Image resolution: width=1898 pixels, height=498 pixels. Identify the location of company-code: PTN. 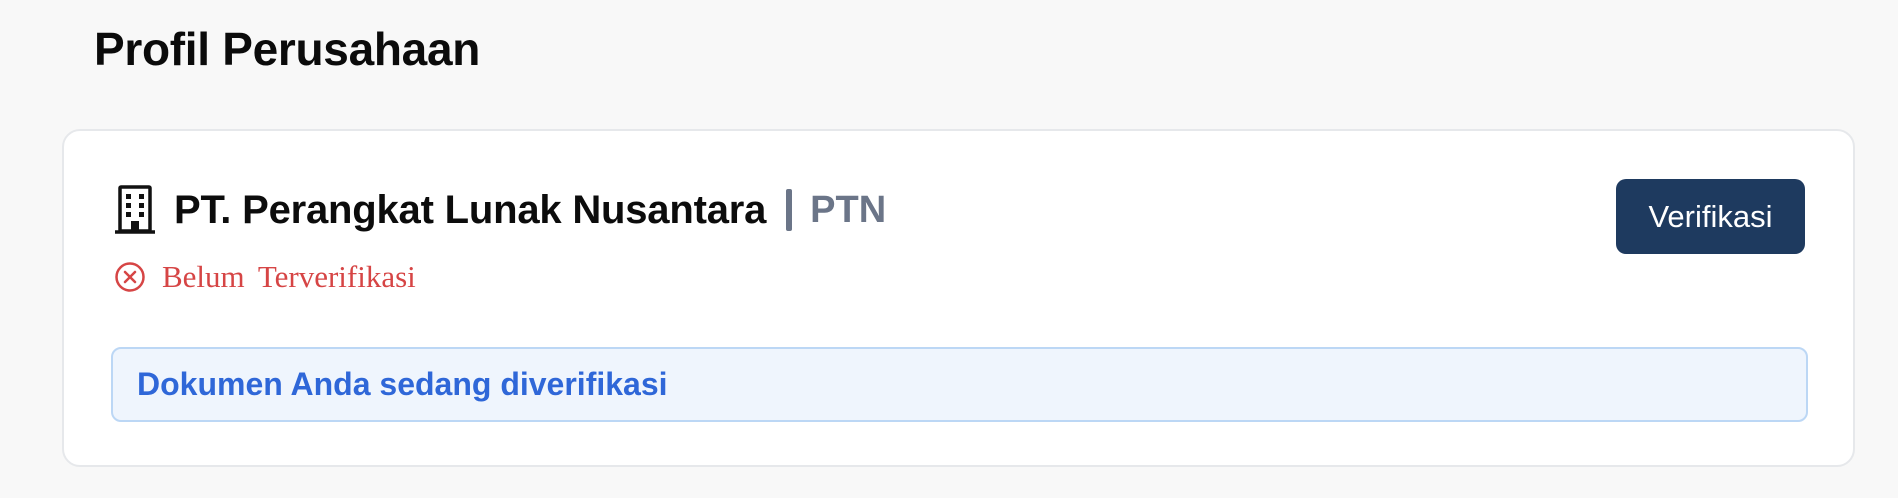
(848, 209).